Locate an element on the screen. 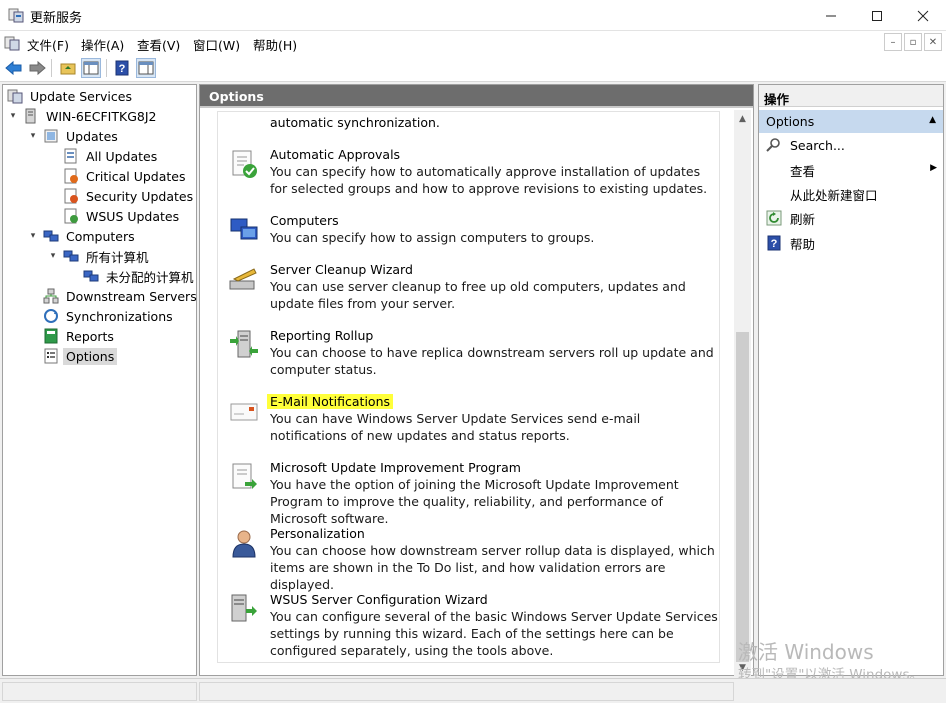 The height and width of the screenshot is (703, 946). action-refresh: 刷新 is located at coordinates (851, 218).